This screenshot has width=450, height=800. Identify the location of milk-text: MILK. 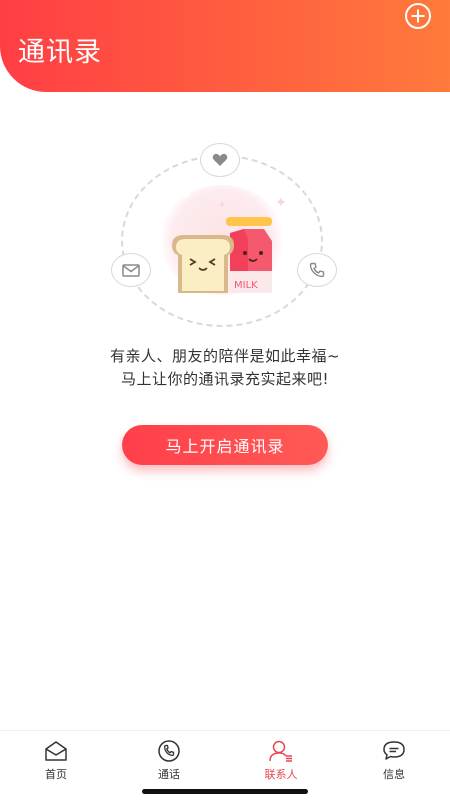
(246, 285).